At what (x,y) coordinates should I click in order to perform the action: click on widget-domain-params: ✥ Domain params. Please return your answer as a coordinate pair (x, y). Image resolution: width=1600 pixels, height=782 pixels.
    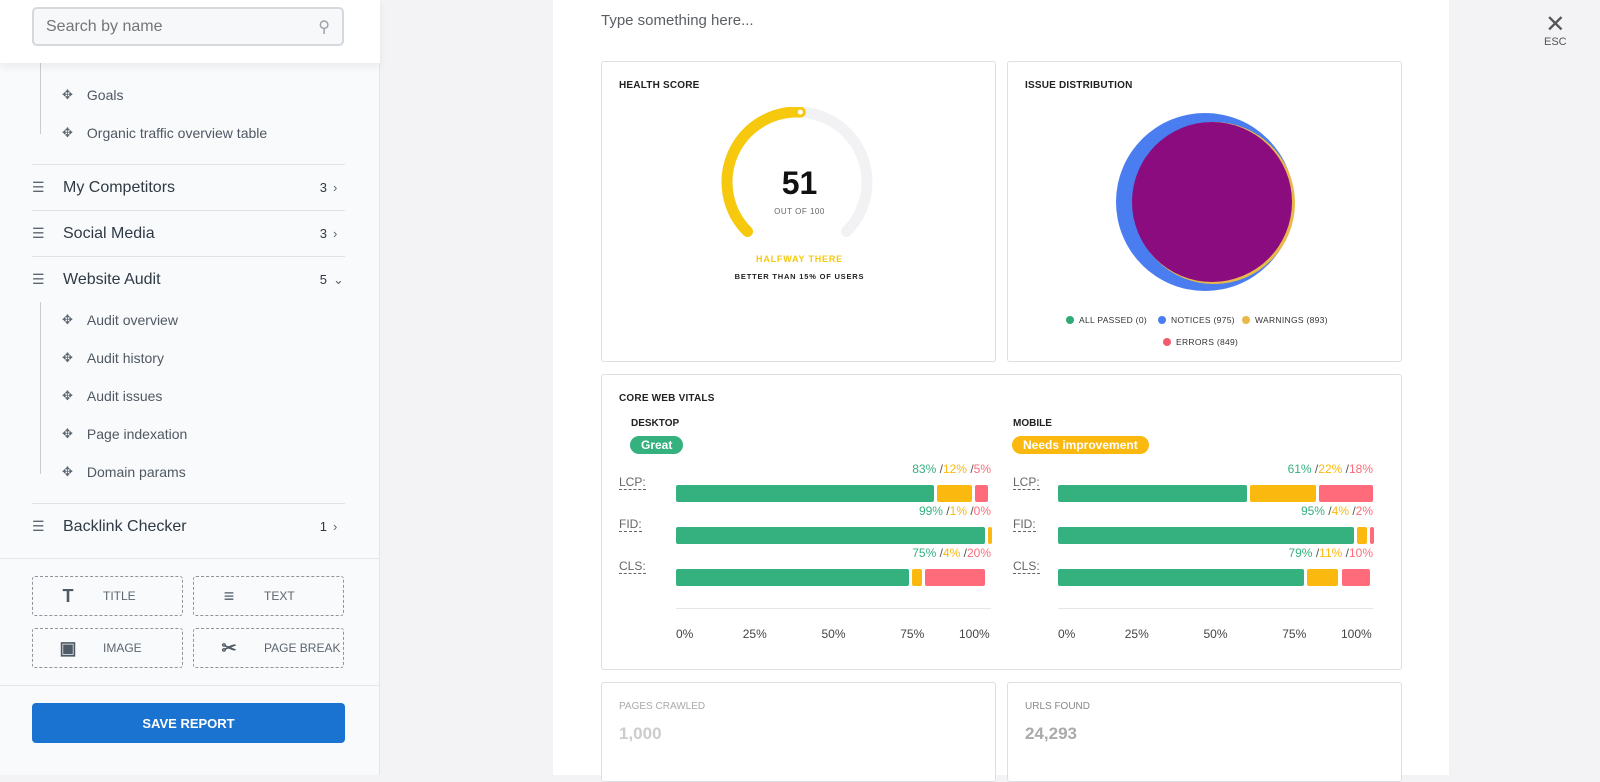
    Looking at the image, I should click on (124, 472).